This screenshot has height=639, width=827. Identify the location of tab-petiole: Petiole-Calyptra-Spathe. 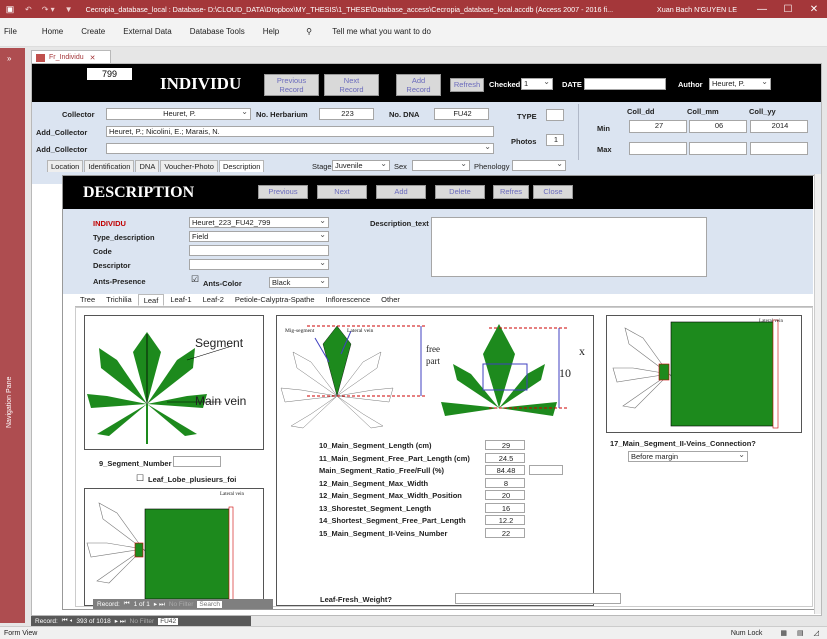
(275, 300).